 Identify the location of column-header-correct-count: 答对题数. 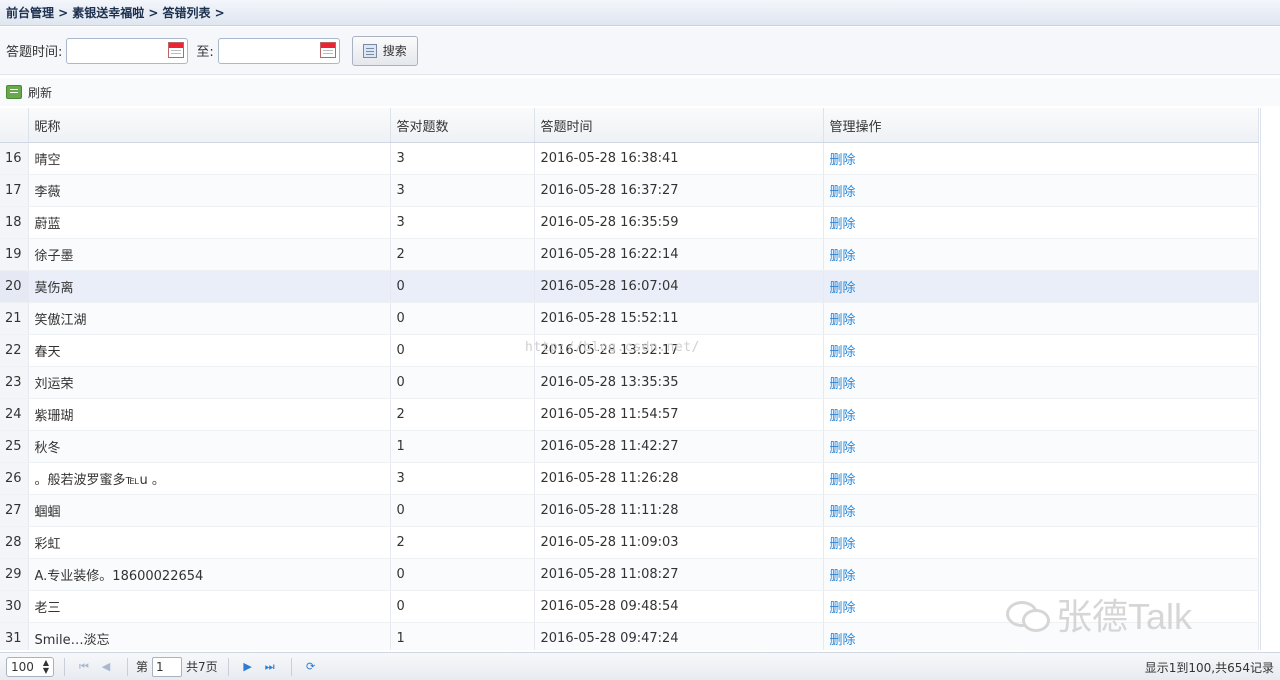
(462, 125).